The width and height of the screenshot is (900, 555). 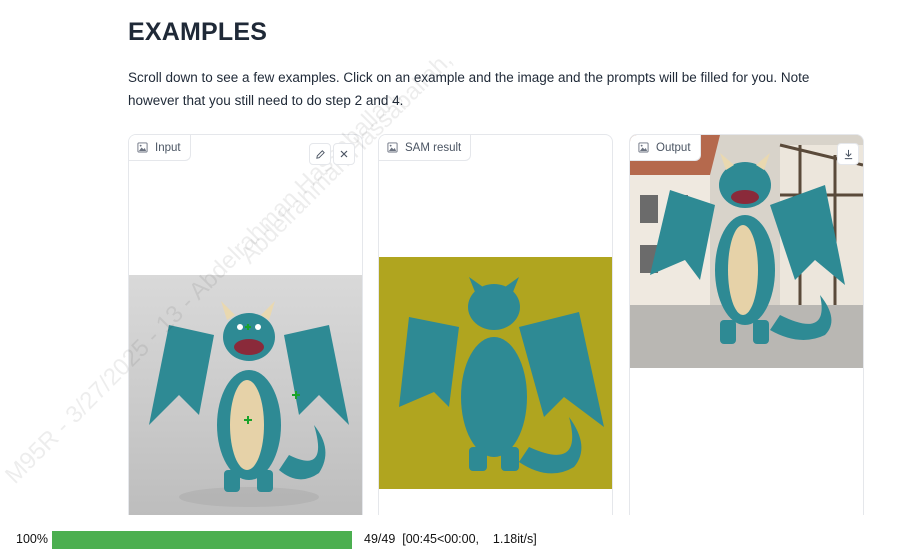 I want to click on close-button, so click(x=344, y=154).